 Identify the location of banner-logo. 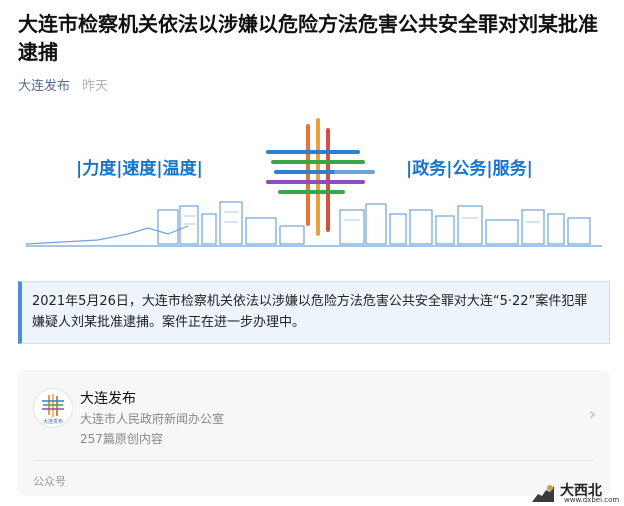
(320, 177).